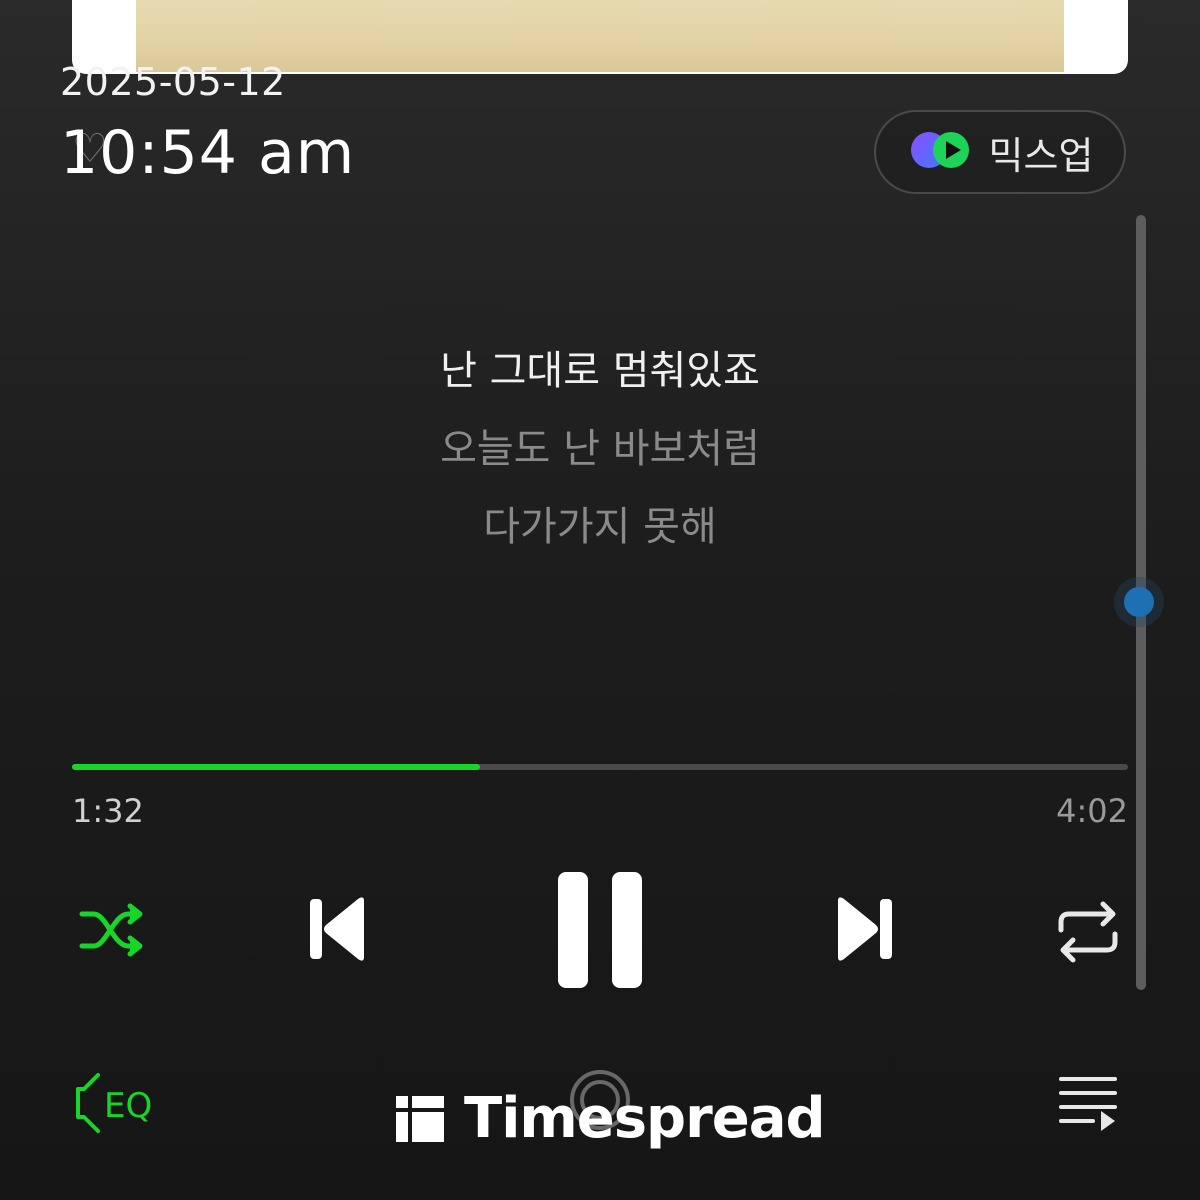  I want to click on mixup-label: 믹스업, so click(1041, 155).